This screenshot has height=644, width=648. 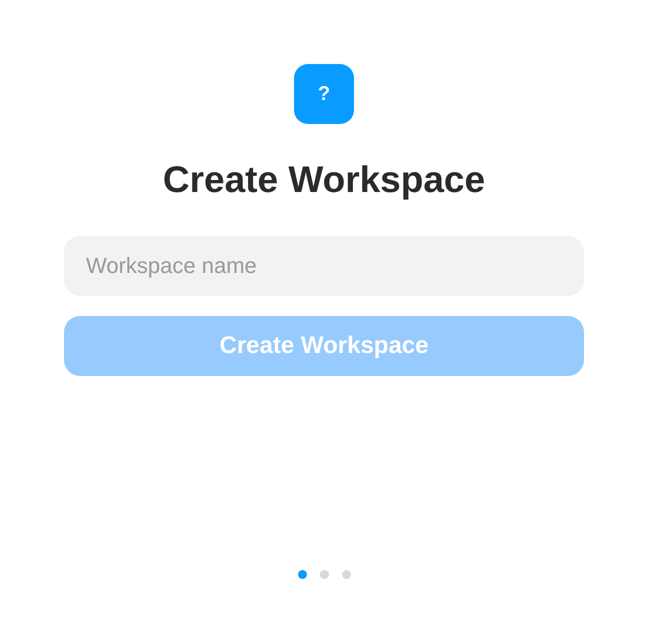 I want to click on page-title: Create Workspace, so click(x=324, y=180).